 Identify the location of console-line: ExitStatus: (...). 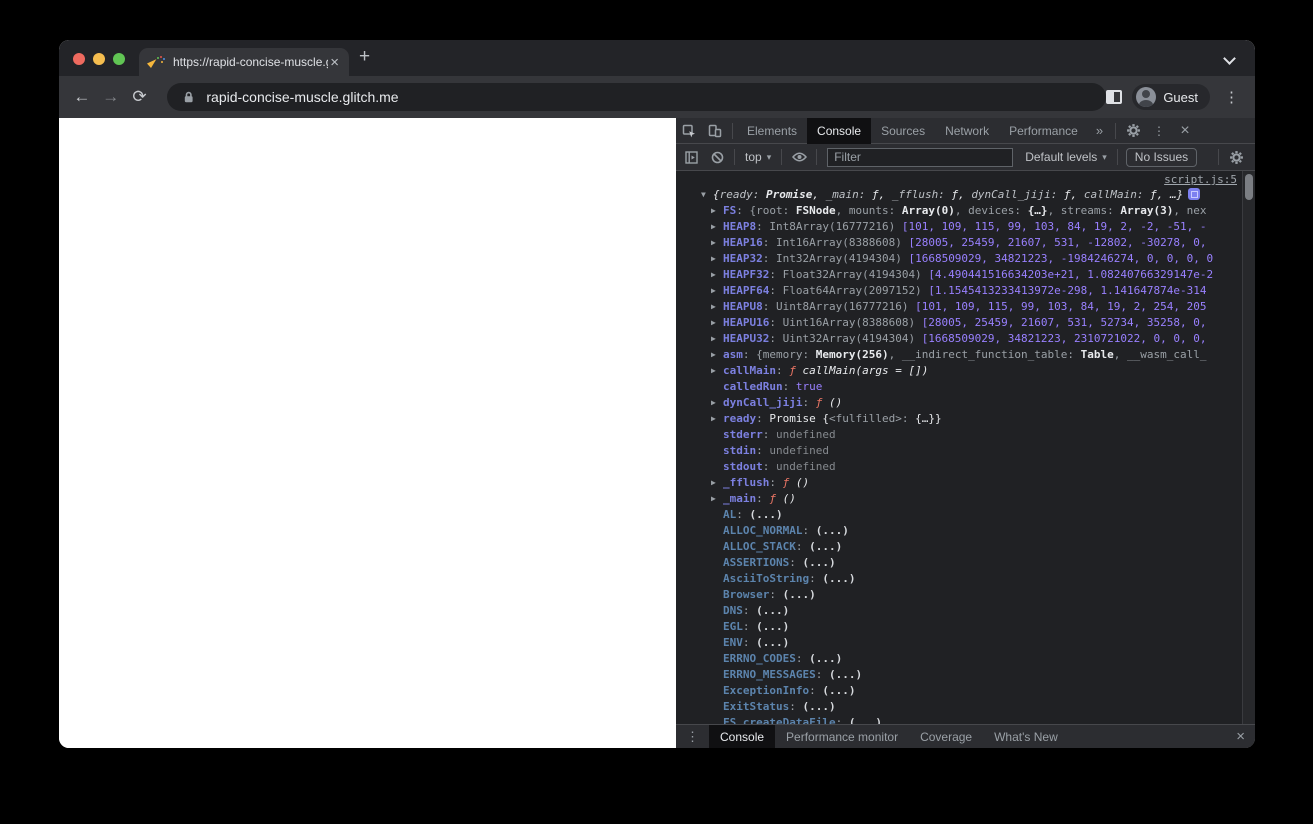
(965, 707).